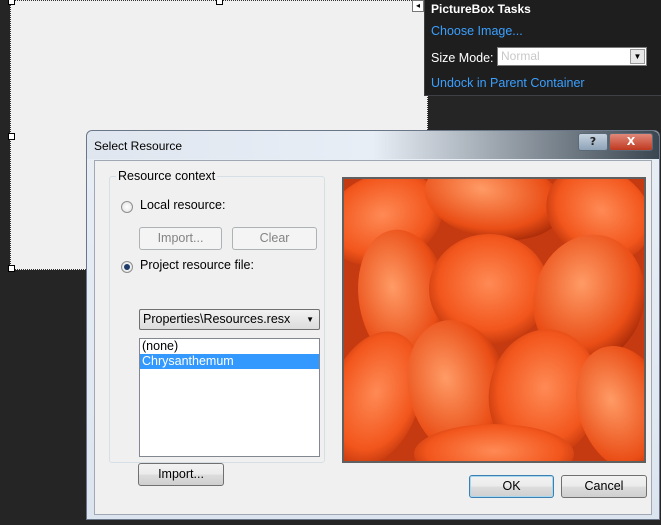  Describe the element at coordinates (373, 145) in the screenshot. I see `dialog-titlebar: Select Resource ? X` at that location.